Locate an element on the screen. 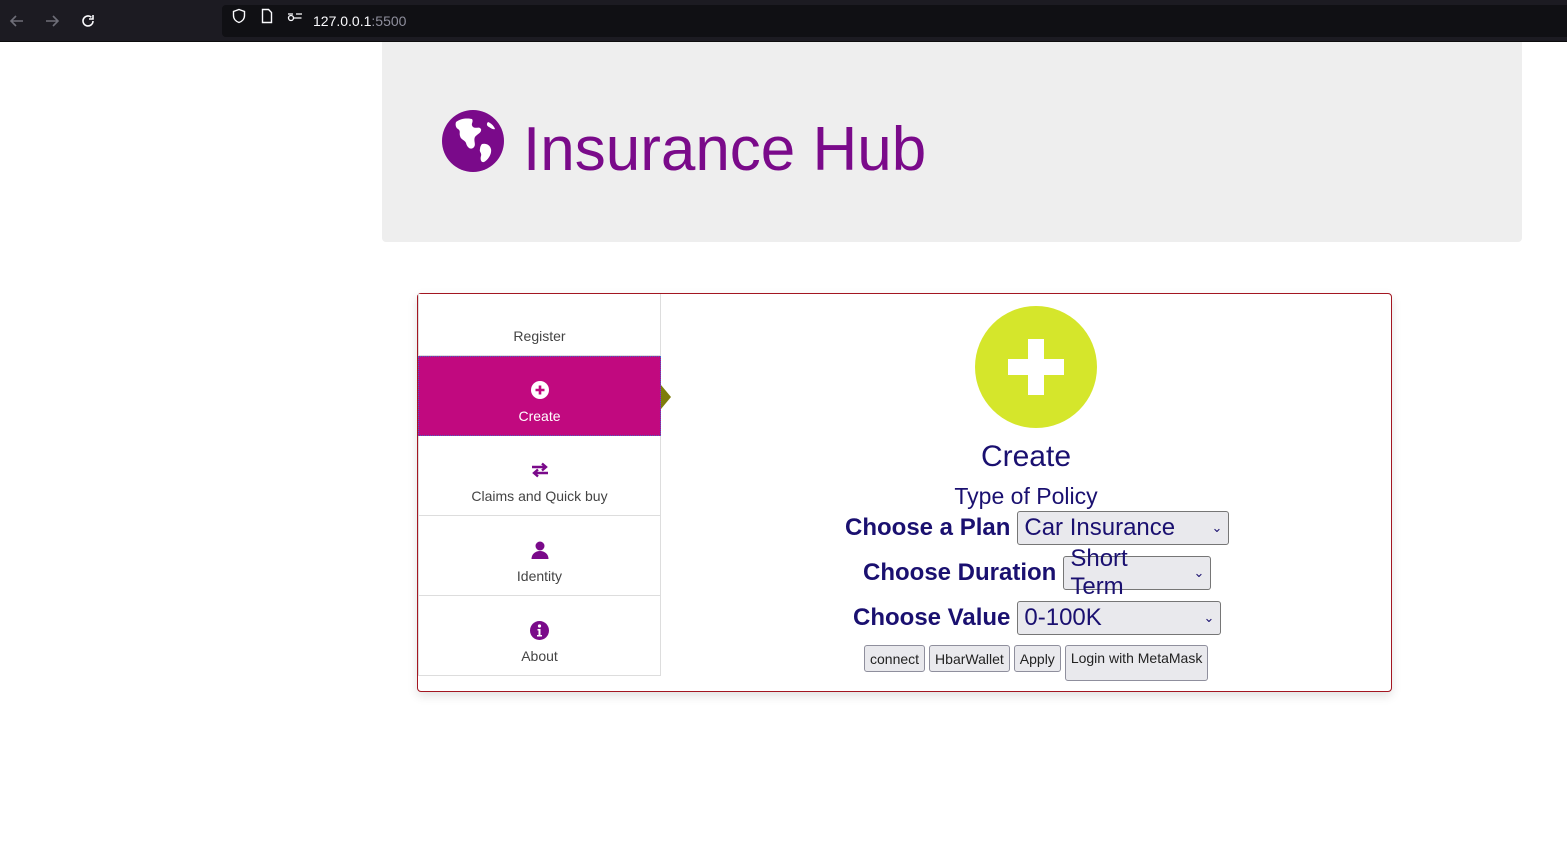 This screenshot has height=850, width=1567. exchange-icon is located at coordinates (540, 470).